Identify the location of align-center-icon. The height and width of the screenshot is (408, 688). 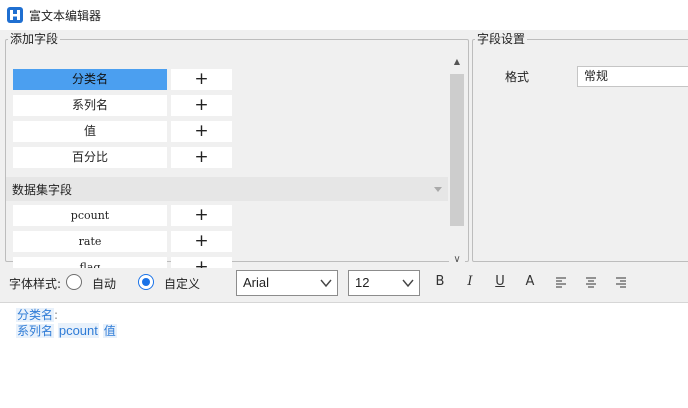
(591, 282).